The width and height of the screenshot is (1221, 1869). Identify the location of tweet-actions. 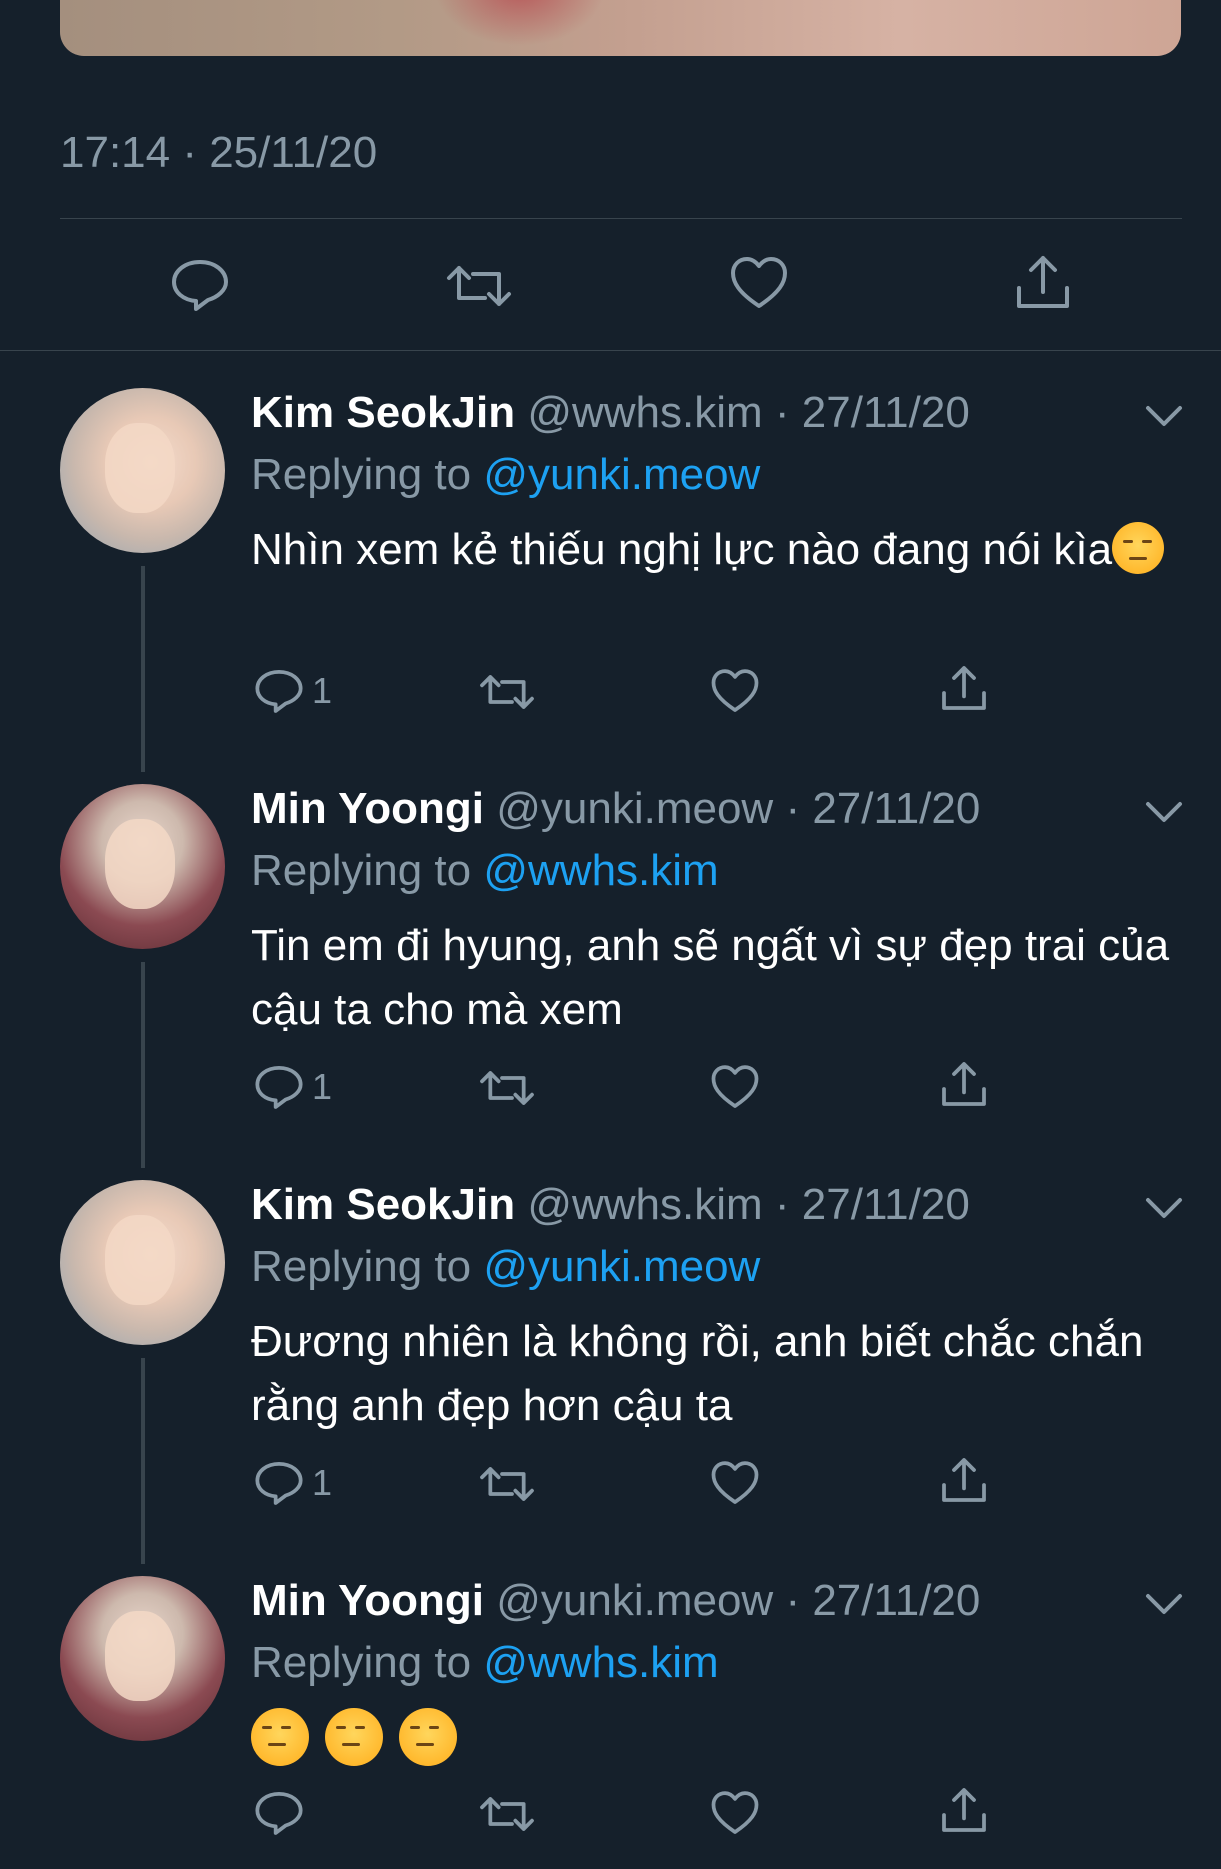
(610, 1817).